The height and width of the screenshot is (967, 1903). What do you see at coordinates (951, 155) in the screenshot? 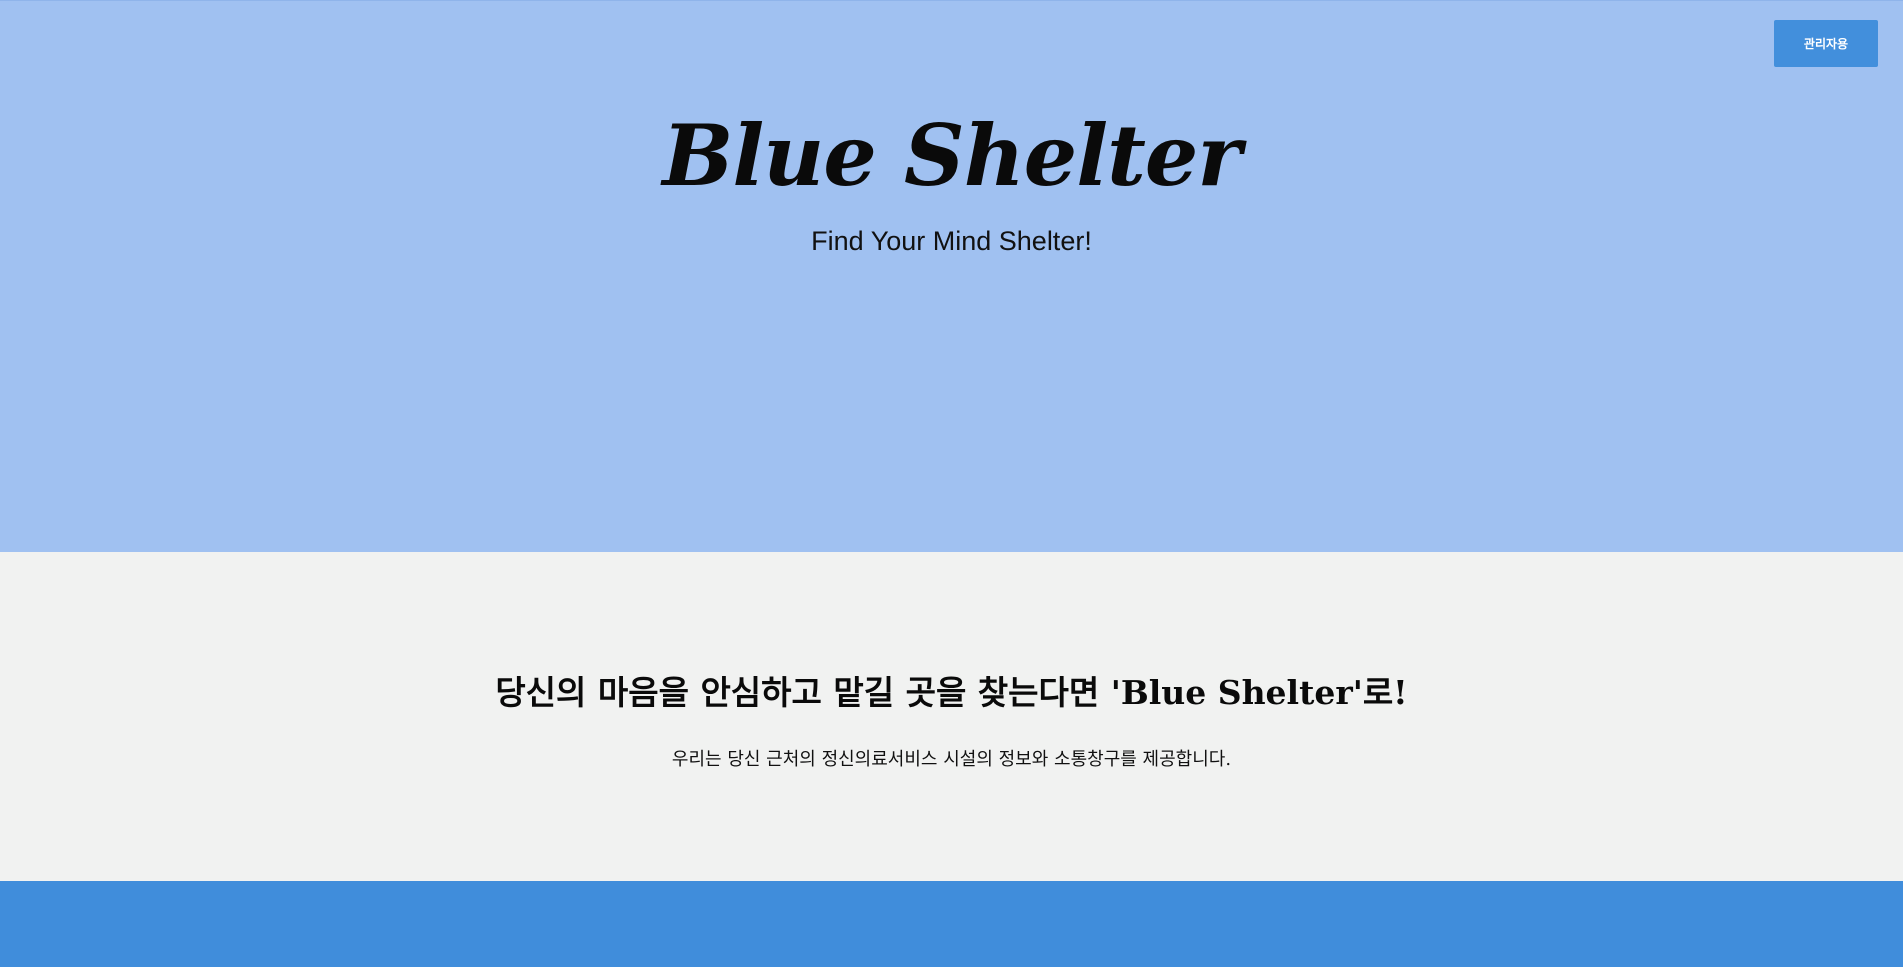
I see `site-title: Blue Shelter` at bounding box center [951, 155].